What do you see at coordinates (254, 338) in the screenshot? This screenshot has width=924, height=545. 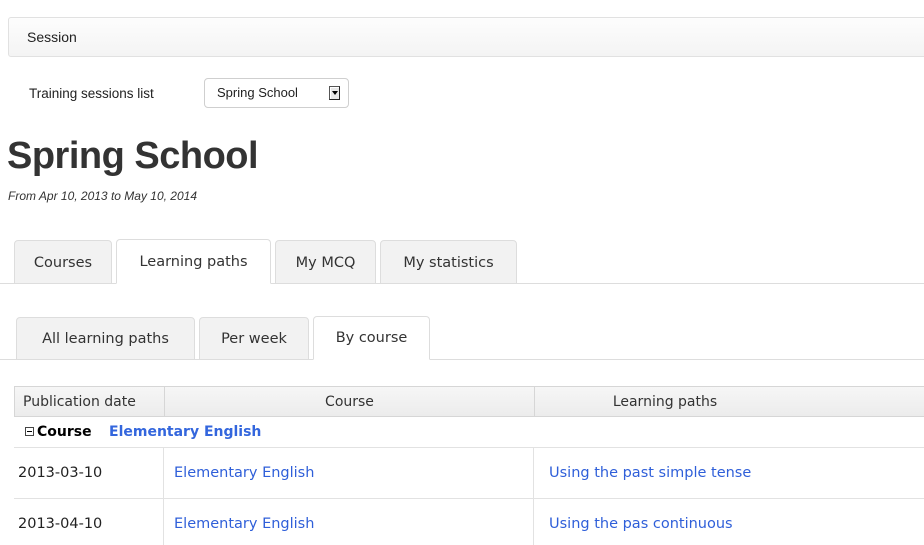 I see `tab-per-week: Per week` at bounding box center [254, 338].